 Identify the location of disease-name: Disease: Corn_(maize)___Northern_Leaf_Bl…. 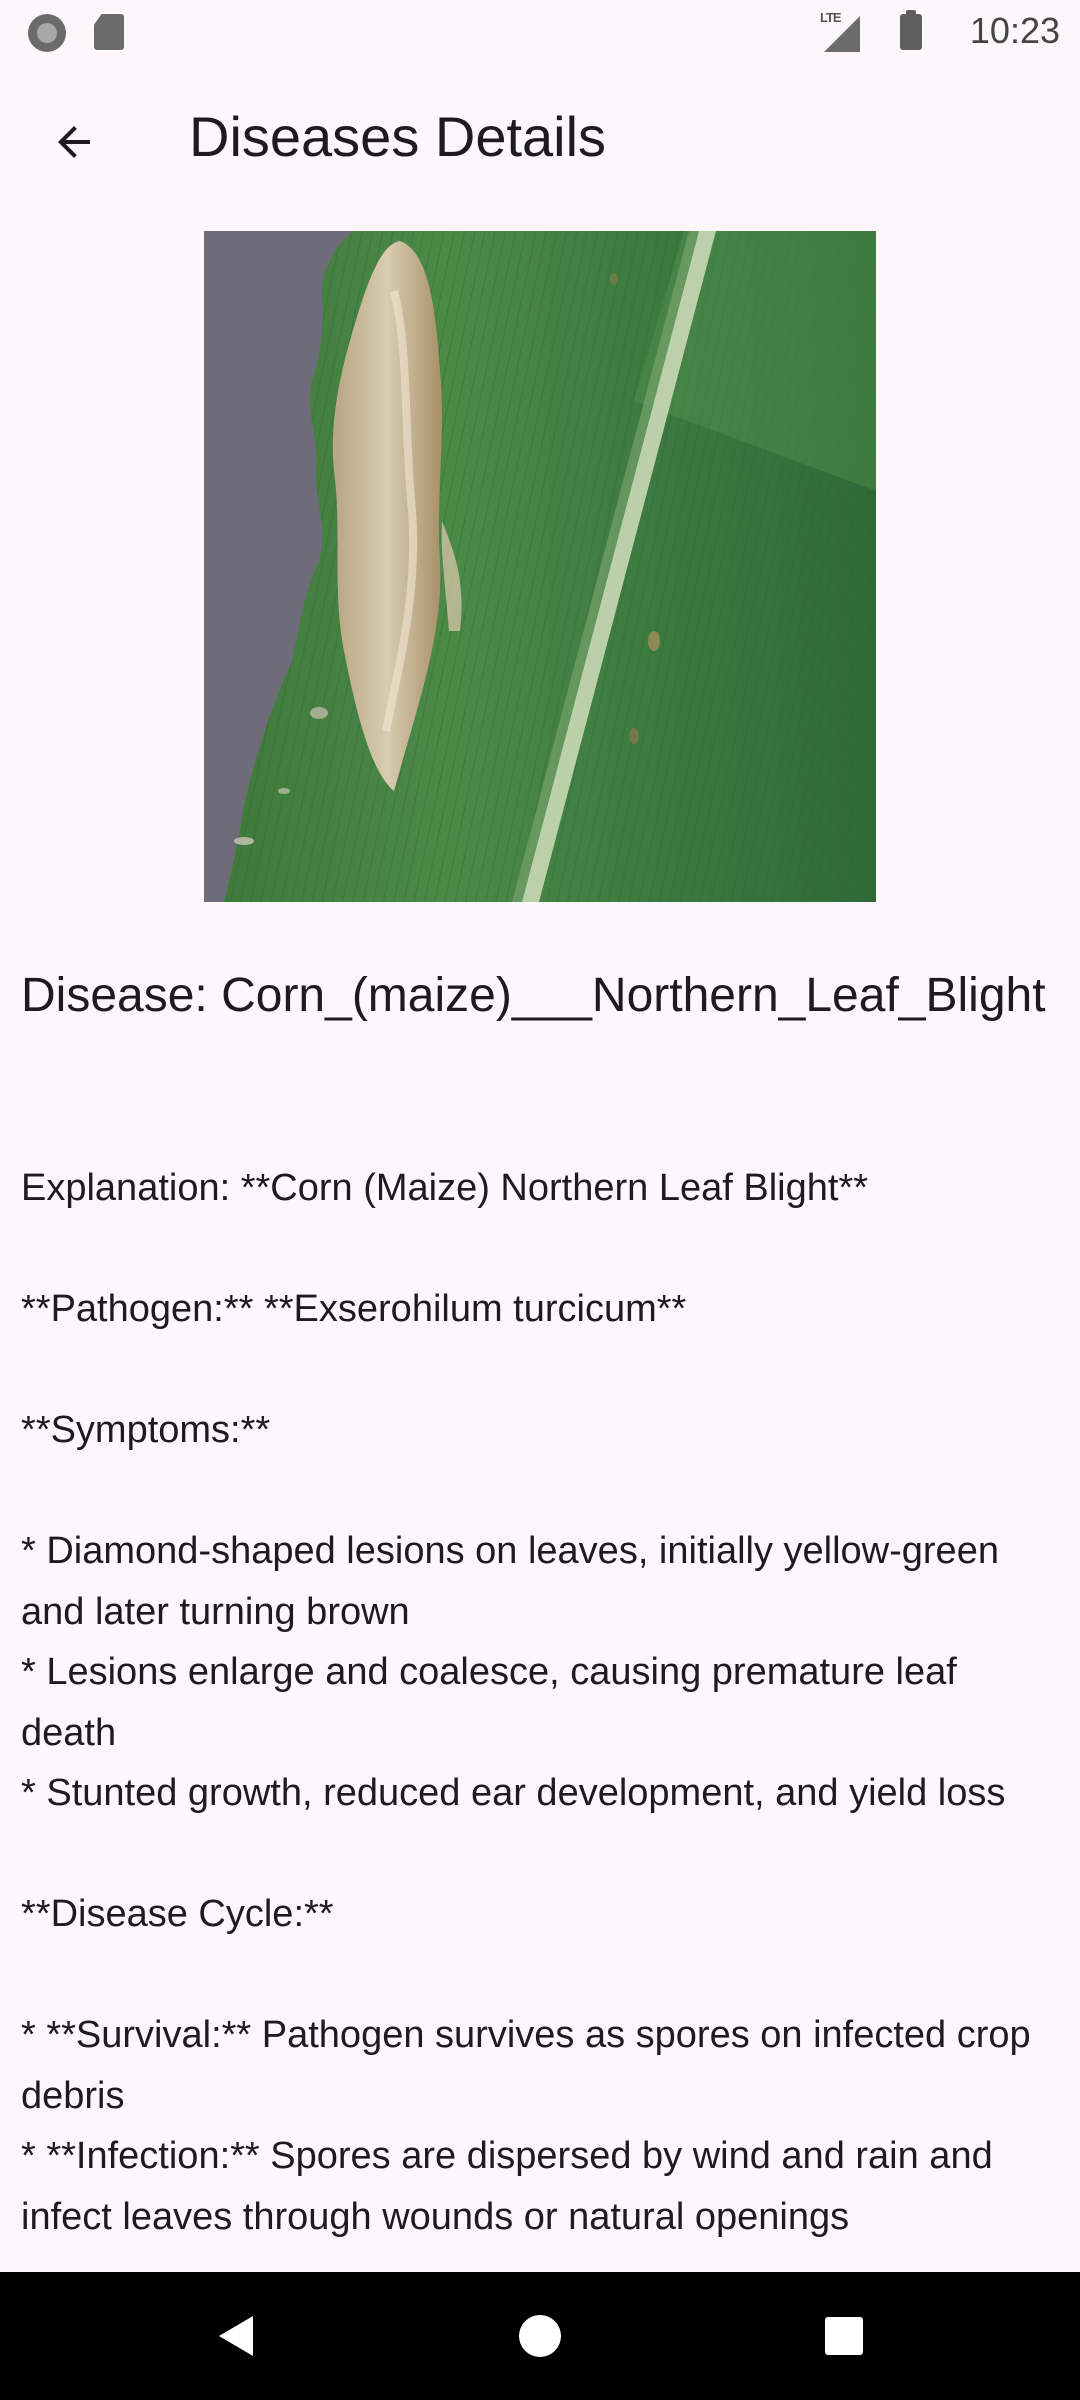
(533, 995).